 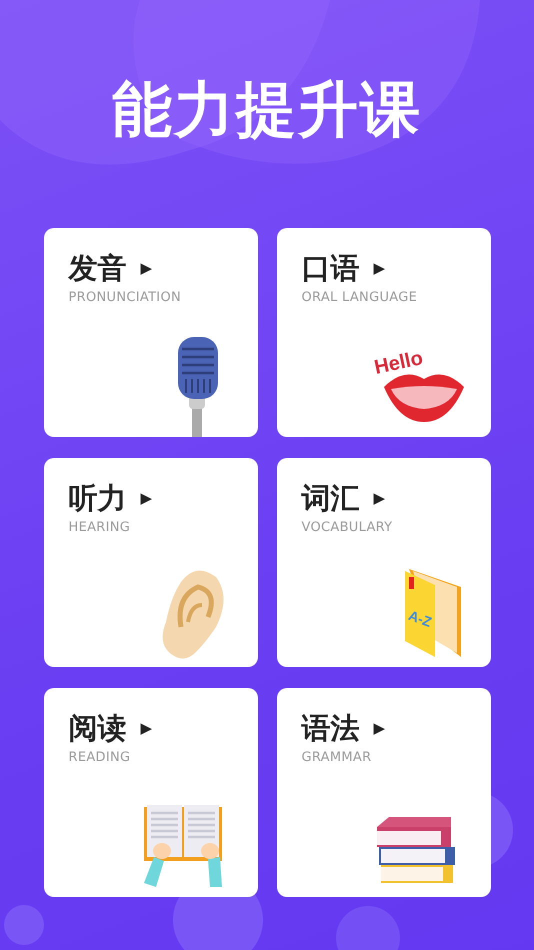 What do you see at coordinates (360, 297) in the screenshot?
I see `card-subtitle: ORAL LANGUAGE` at bounding box center [360, 297].